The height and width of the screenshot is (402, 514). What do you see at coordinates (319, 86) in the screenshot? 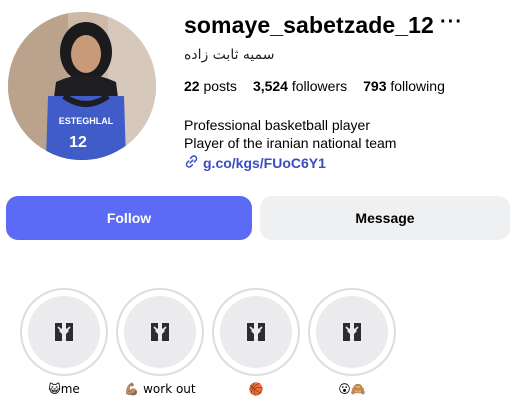
I see `followers-label: followers` at bounding box center [319, 86].